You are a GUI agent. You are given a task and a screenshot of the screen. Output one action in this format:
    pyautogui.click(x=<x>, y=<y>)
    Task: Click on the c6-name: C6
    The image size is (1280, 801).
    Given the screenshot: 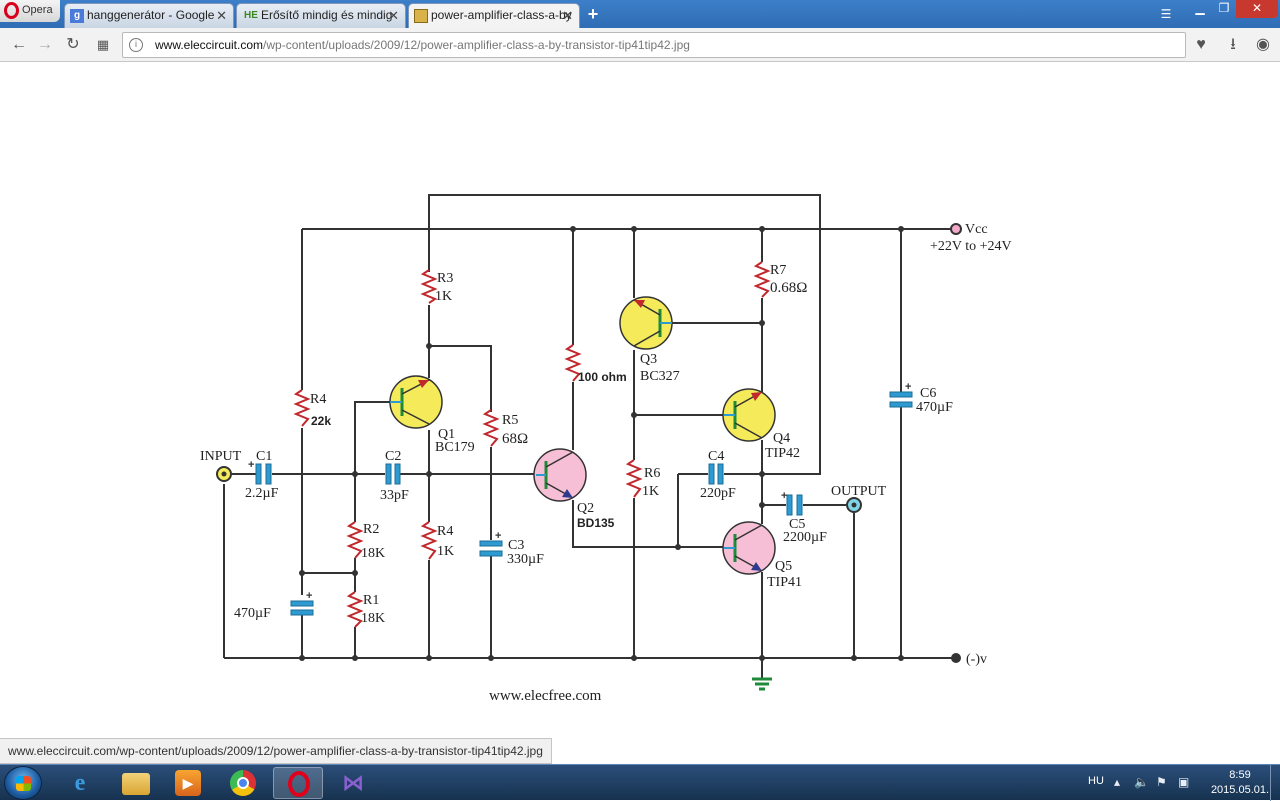 What is the action you would take?
    pyautogui.click(x=928, y=393)
    